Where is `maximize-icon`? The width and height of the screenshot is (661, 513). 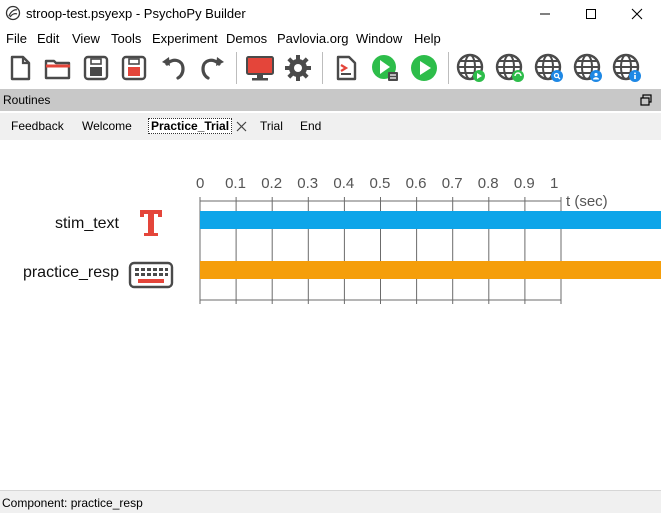
maximize-icon is located at coordinates (591, 13).